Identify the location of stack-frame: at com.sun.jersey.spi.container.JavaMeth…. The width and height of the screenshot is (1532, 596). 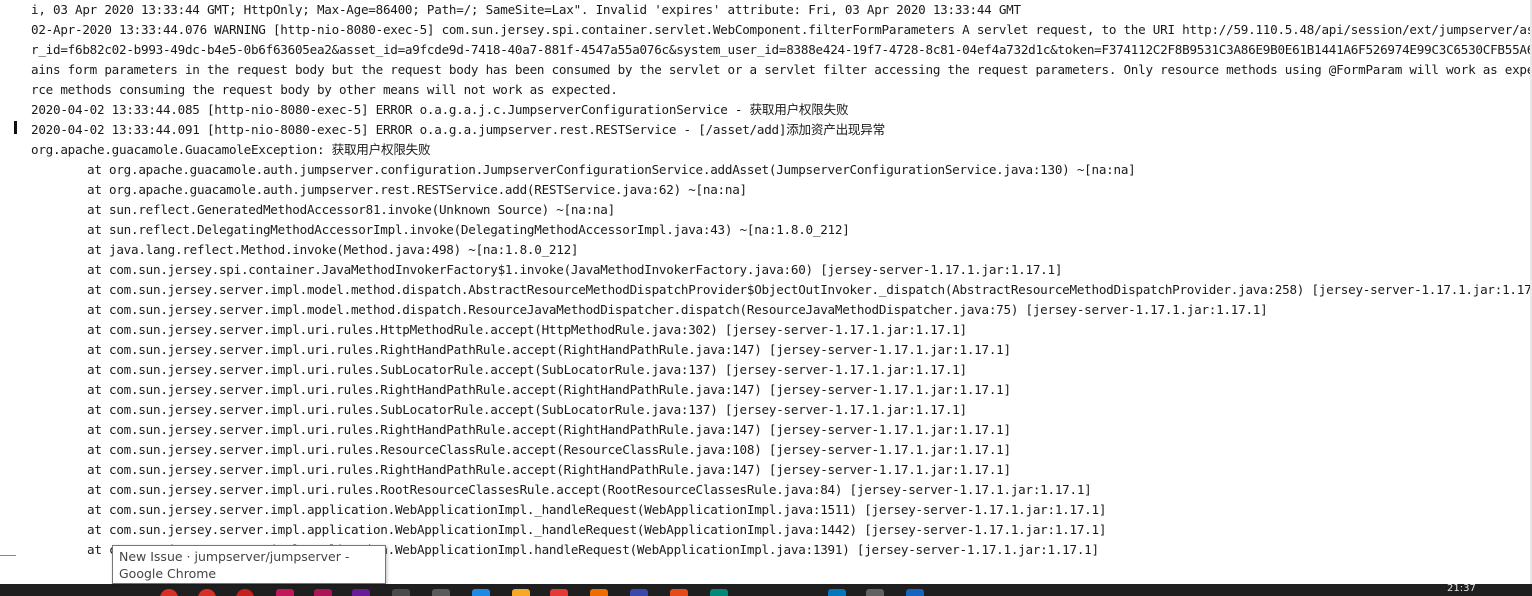
(575, 269).